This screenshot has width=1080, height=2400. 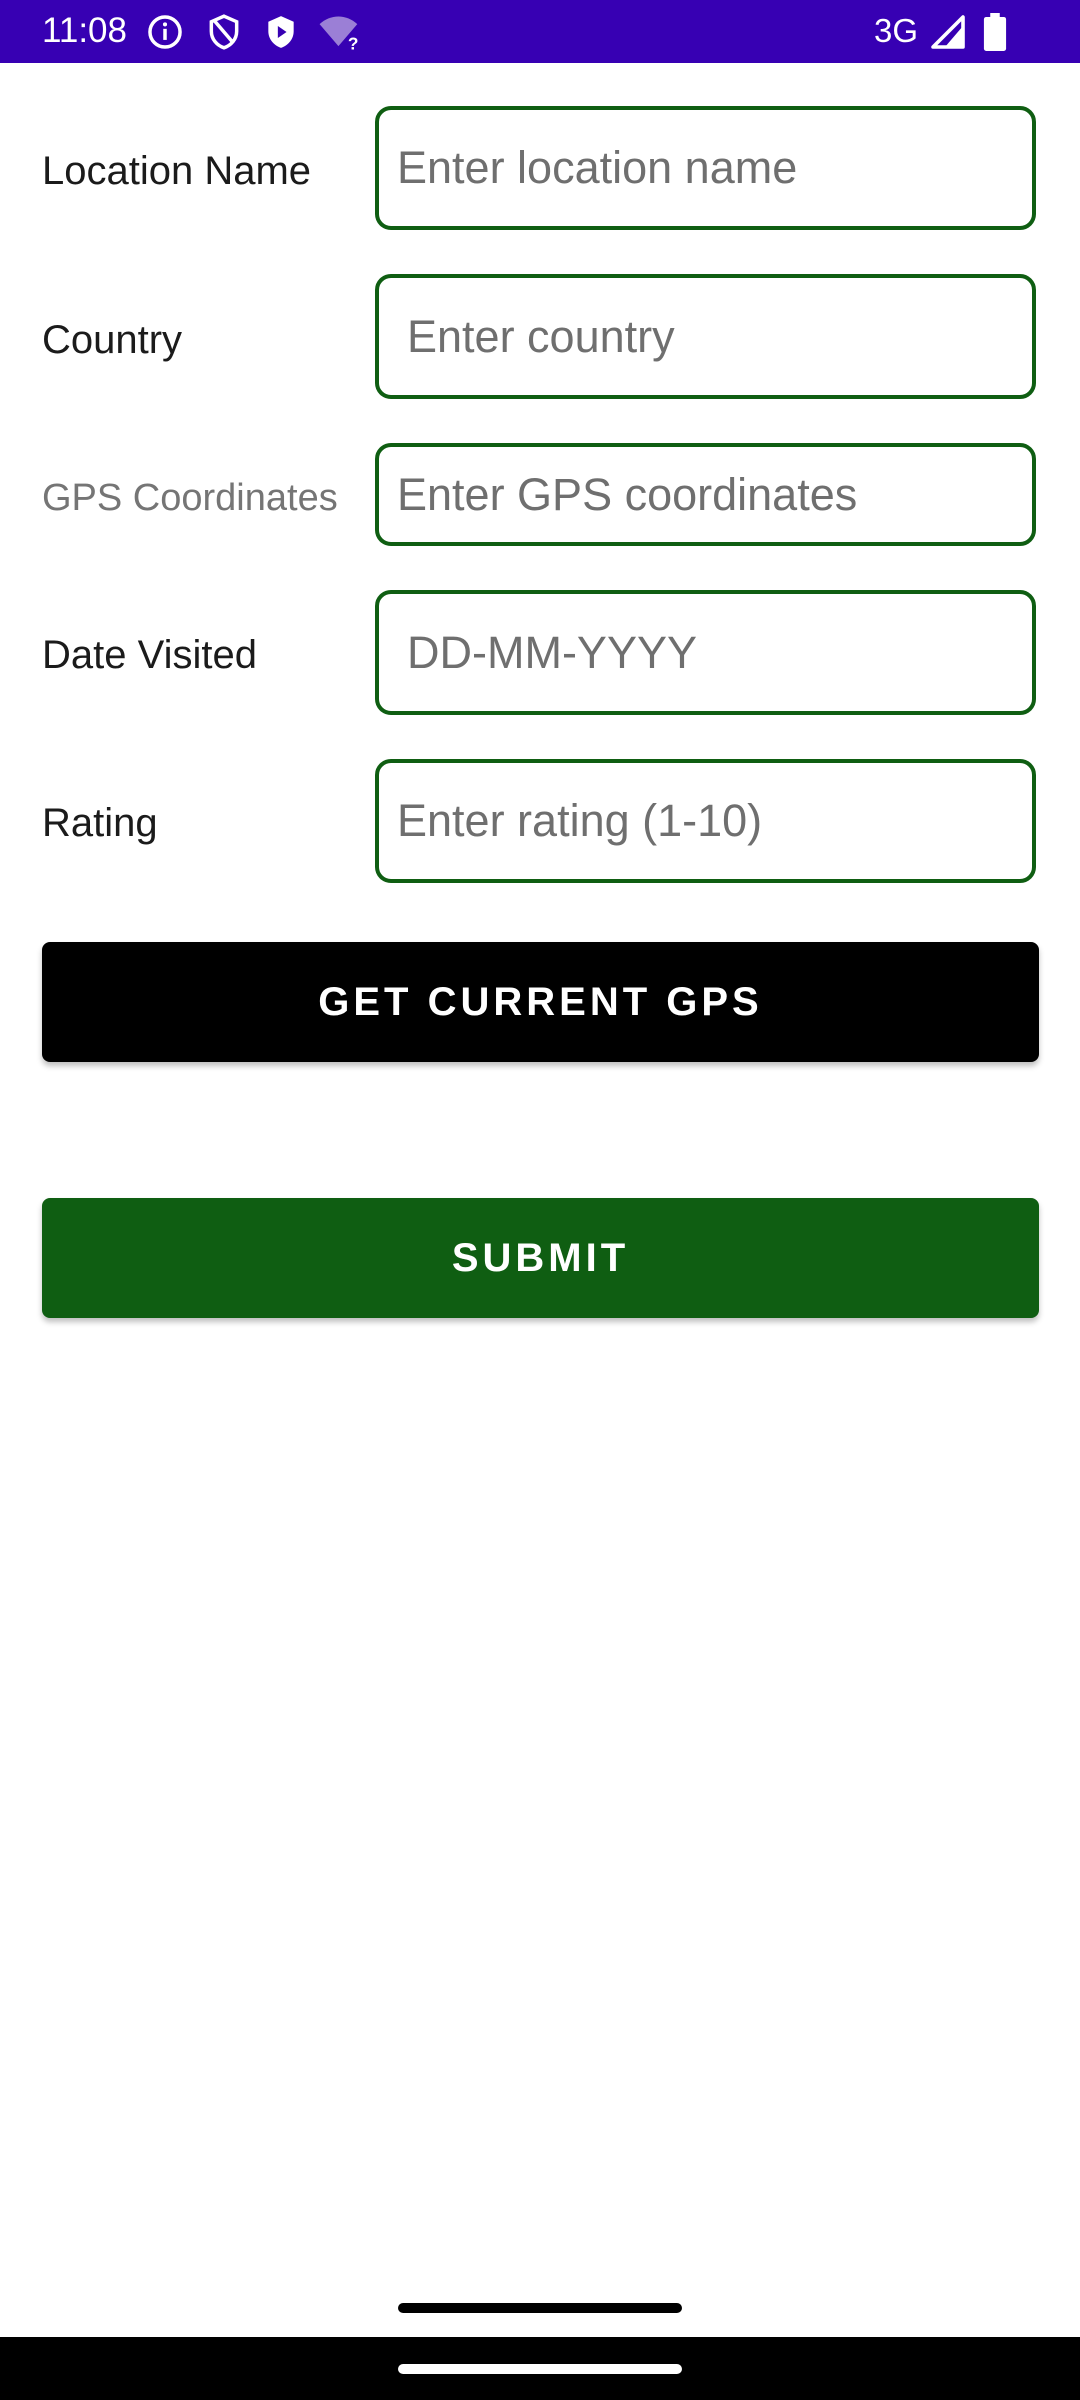 I want to click on gps-coordinates-input, so click(x=705, y=494).